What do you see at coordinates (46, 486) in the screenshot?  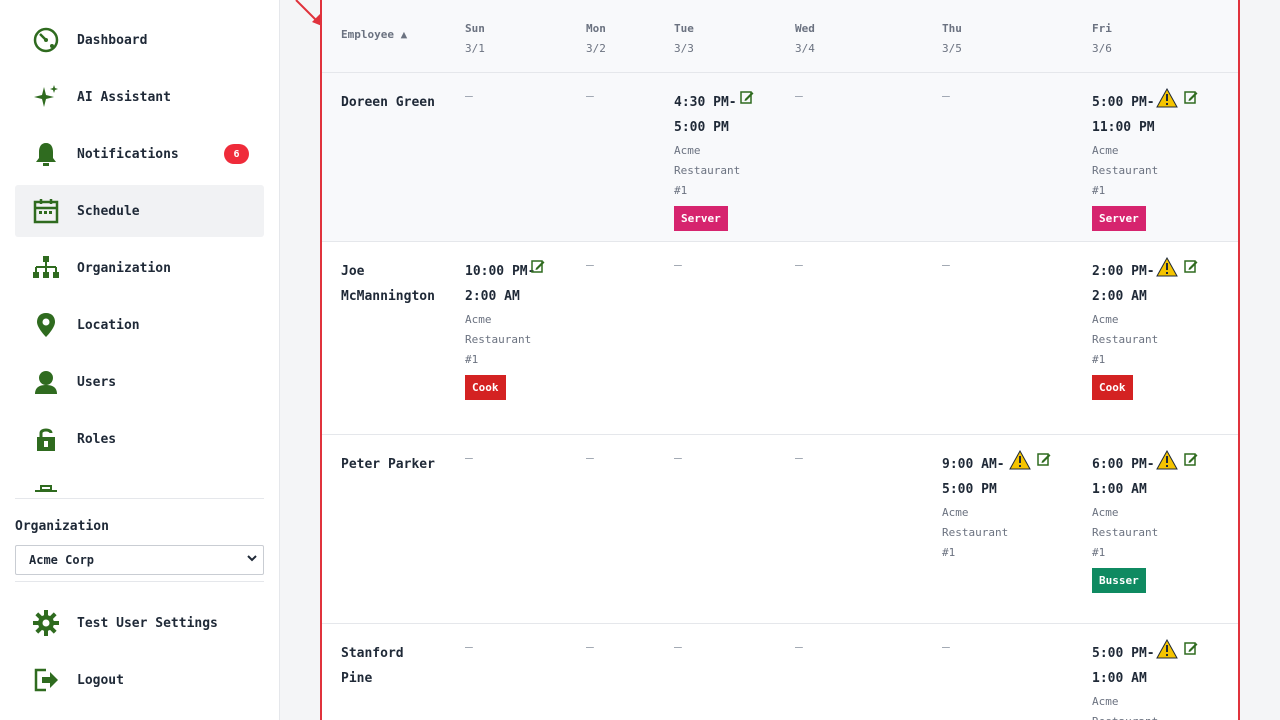 I see `briefcase-icon` at bounding box center [46, 486].